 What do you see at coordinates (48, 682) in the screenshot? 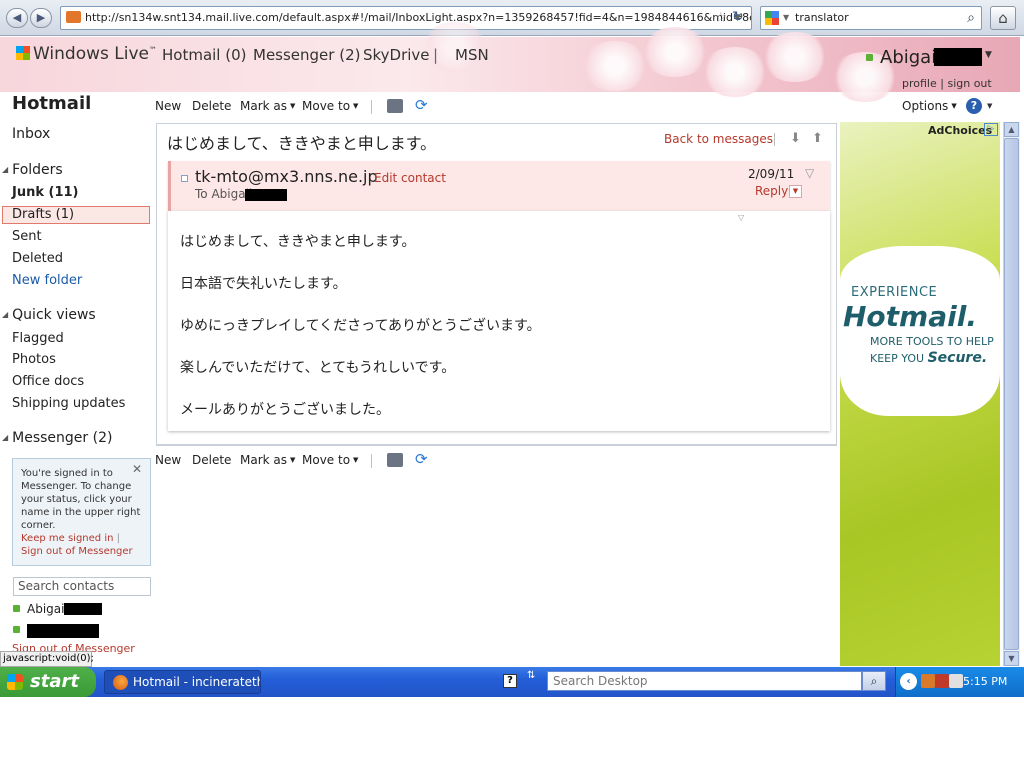
I see `start-button: start` at bounding box center [48, 682].